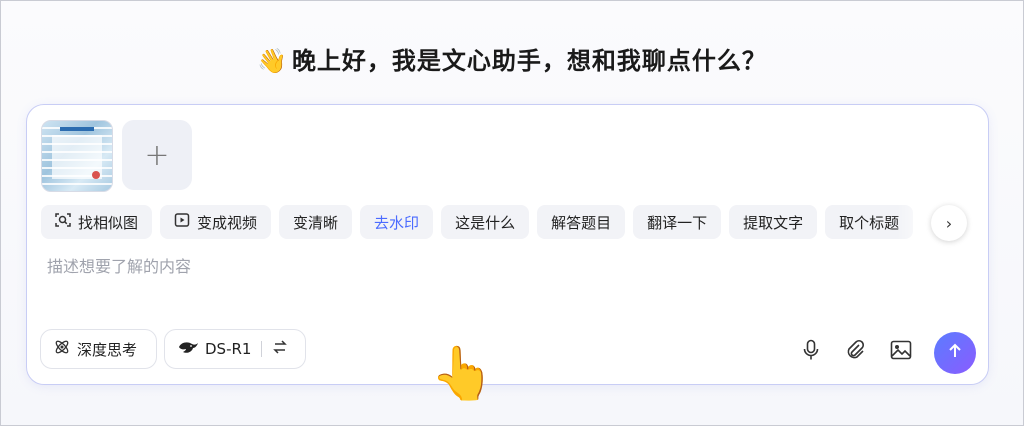  I want to click on chip-label: 找相似图, so click(108, 222).